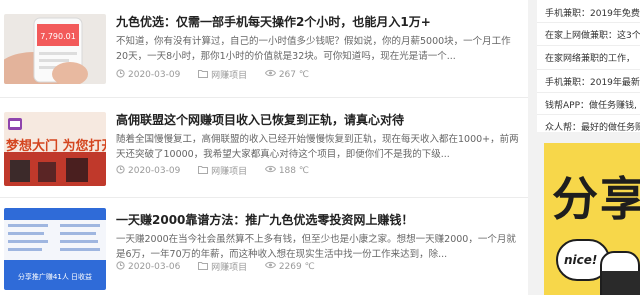 This screenshot has height=295, width=640. Describe the element at coordinates (293, 74) in the screenshot. I see `article-views: 267 ℃` at that location.